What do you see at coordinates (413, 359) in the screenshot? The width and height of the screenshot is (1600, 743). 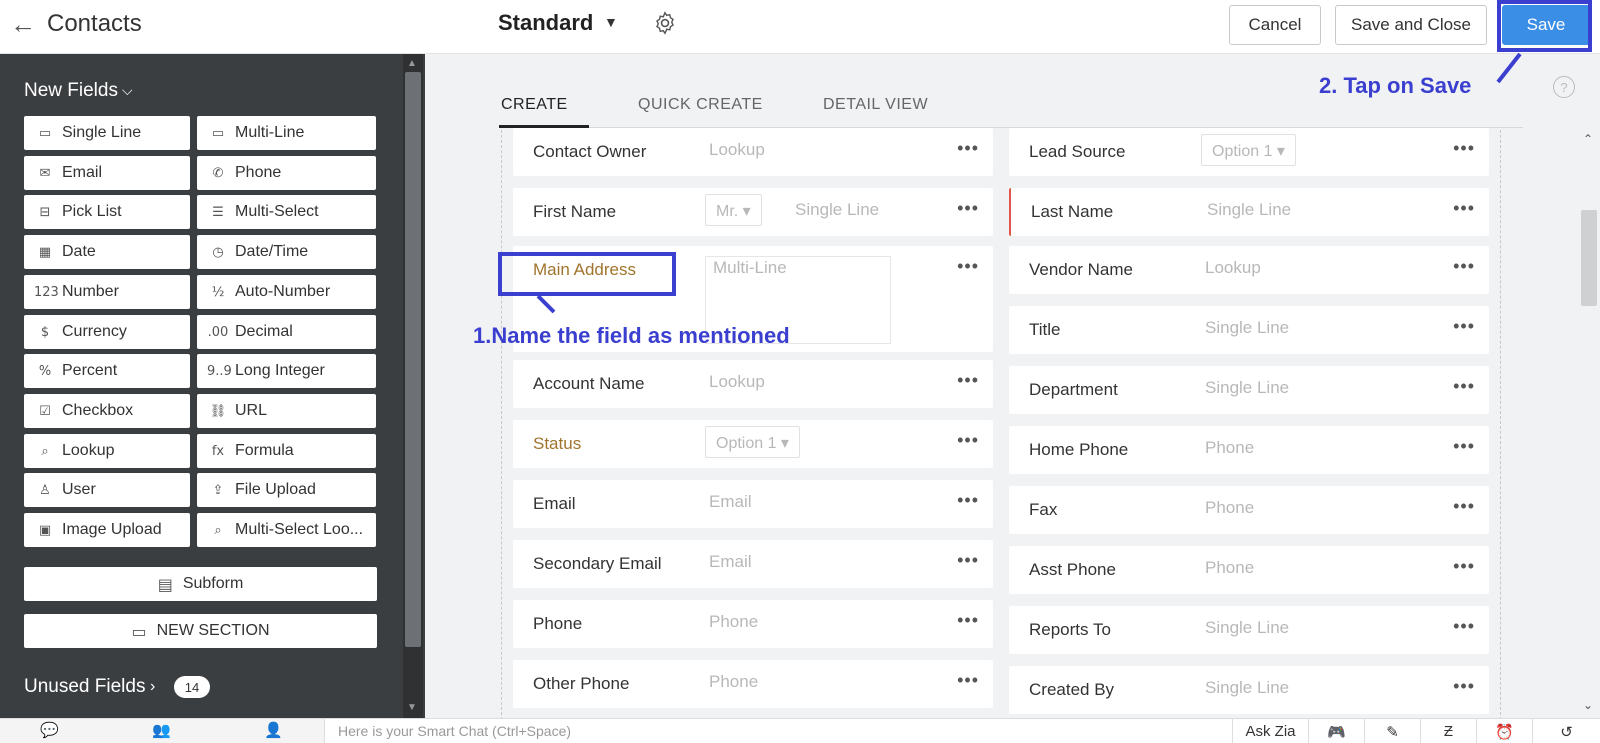 I see `sidebar-scroll-thumb` at bounding box center [413, 359].